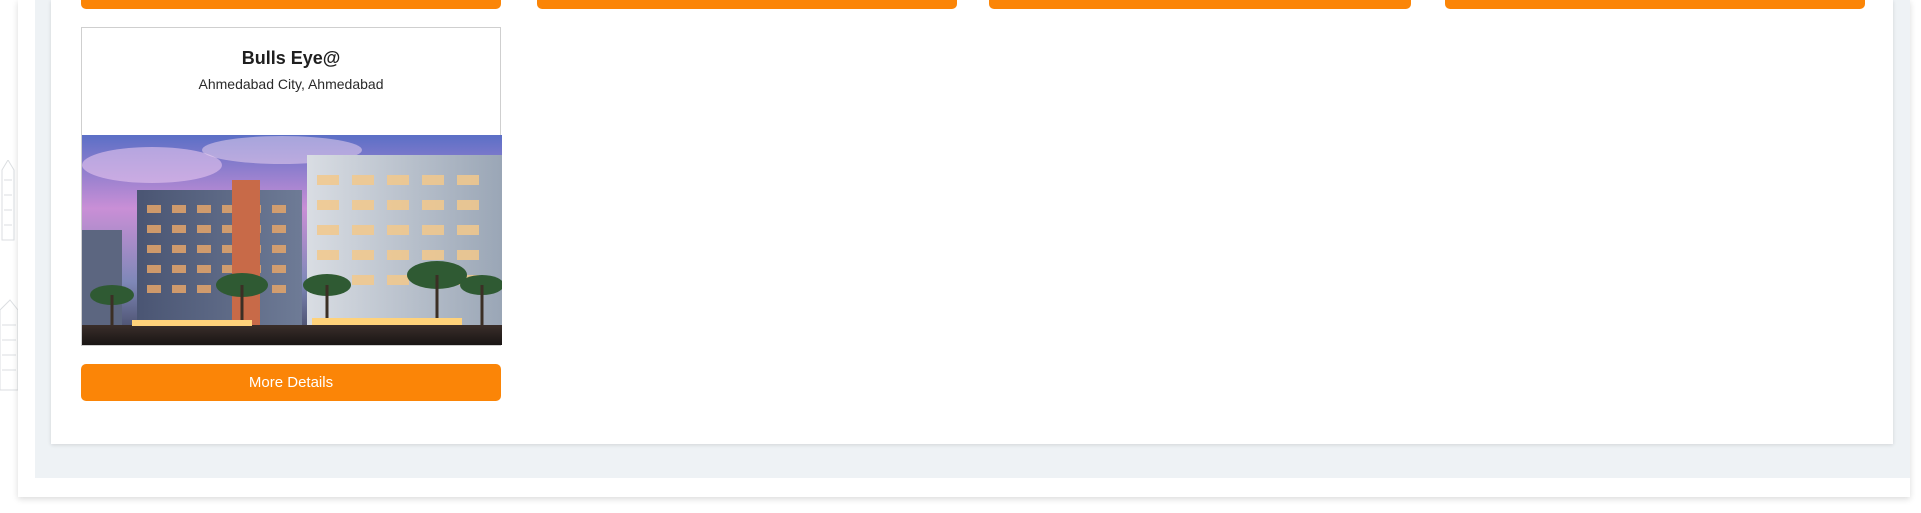  Describe the element at coordinates (9, 275) in the screenshot. I see `background-skyline-art` at that location.